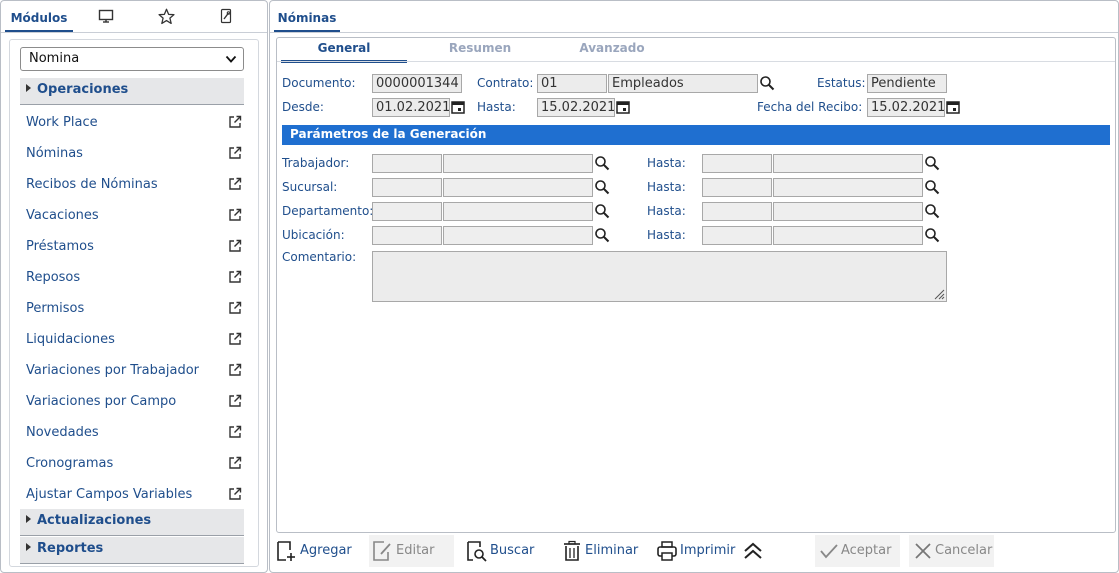 This screenshot has height=573, width=1119. I want to click on star-icon, so click(166, 16).